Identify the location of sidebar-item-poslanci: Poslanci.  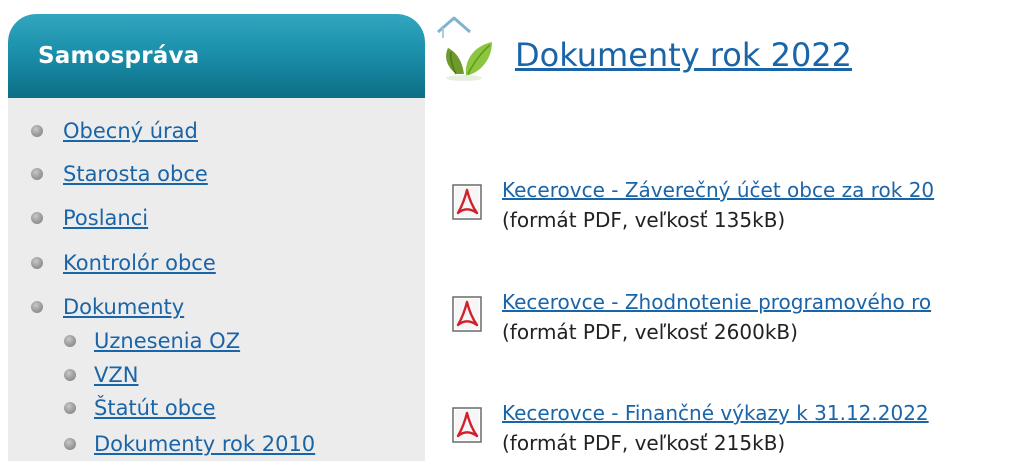
(89, 218).